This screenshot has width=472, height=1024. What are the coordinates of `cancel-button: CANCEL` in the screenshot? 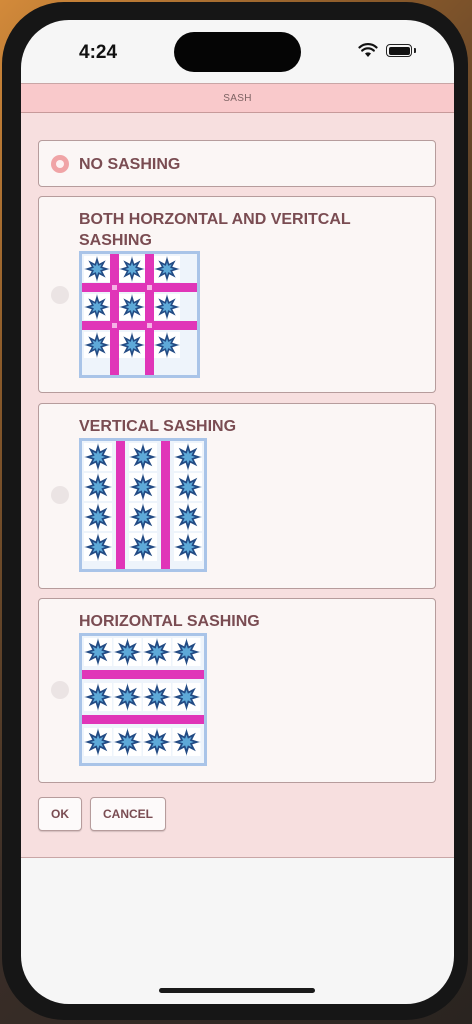 It's located at (128, 814).